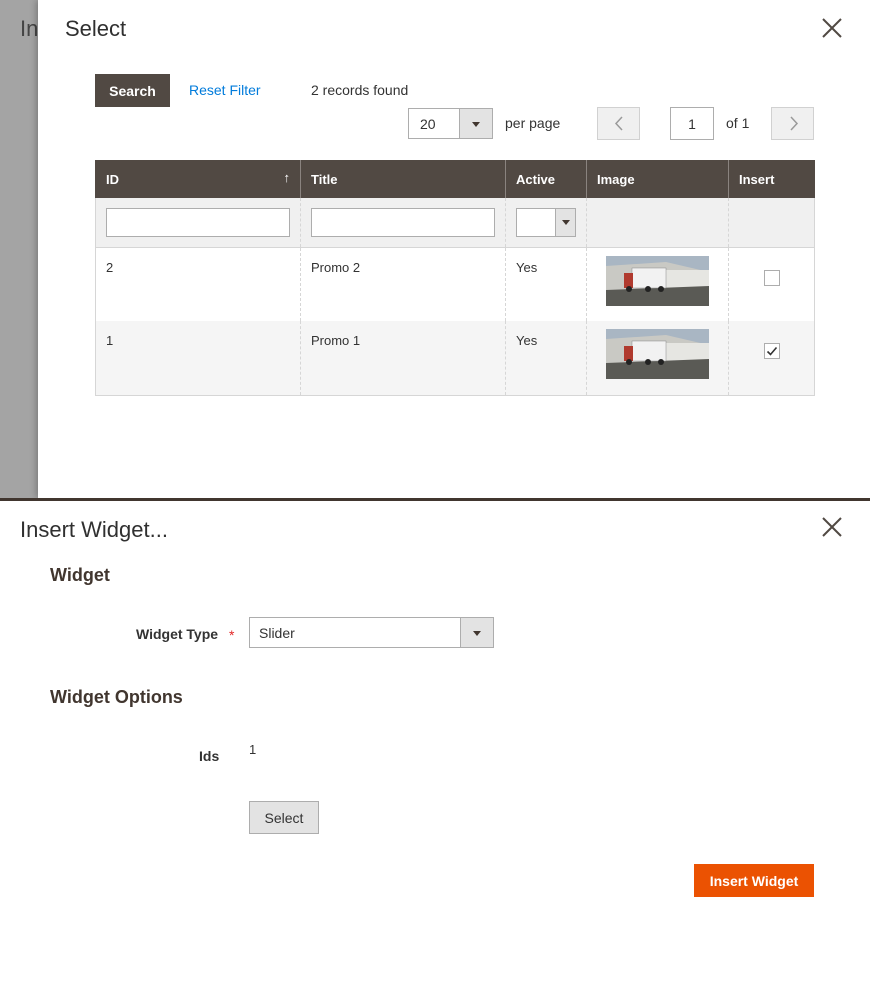 This screenshot has width=870, height=1000. What do you see at coordinates (360, 90) in the screenshot?
I see `records-count: 2 records found` at bounding box center [360, 90].